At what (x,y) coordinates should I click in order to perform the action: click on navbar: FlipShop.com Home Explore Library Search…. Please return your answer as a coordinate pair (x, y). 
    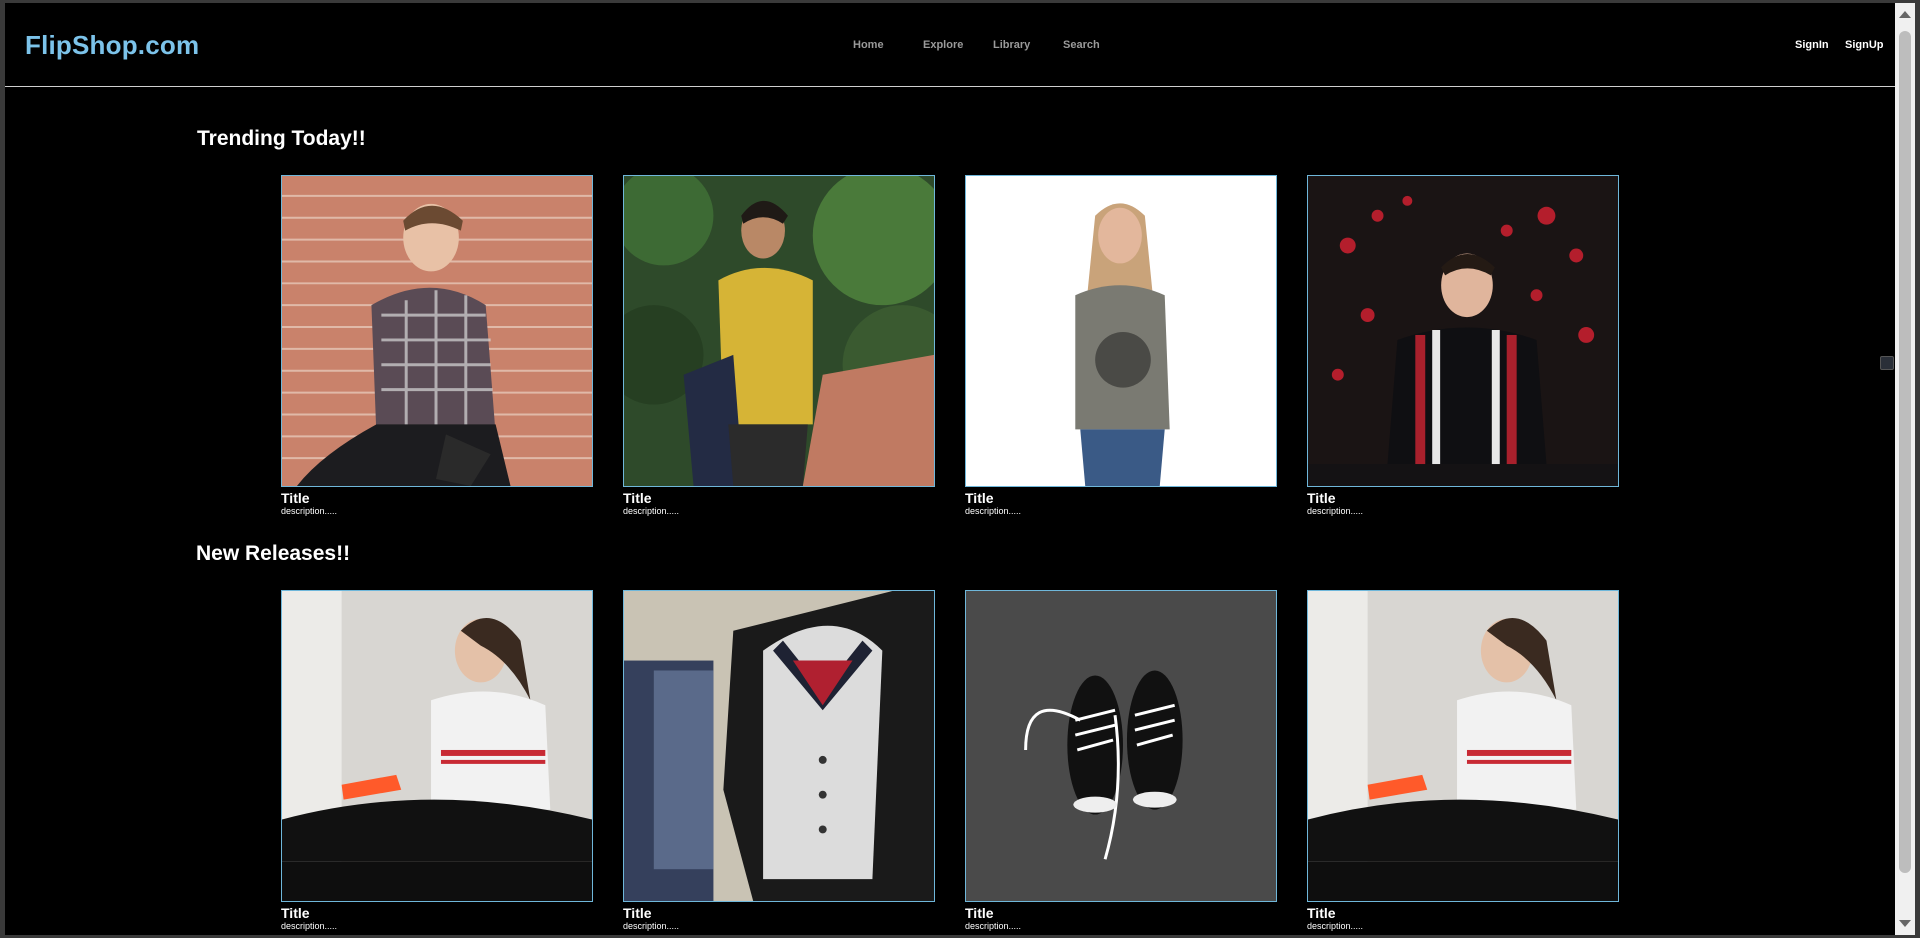
    Looking at the image, I should click on (950, 45).